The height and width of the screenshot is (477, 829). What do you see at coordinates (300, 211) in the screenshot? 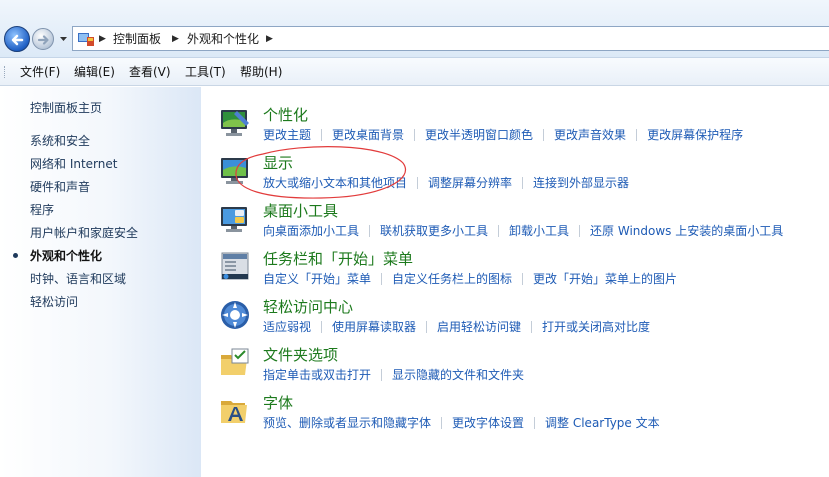
I see `category-title: 桌面小工具` at bounding box center [300, 211].